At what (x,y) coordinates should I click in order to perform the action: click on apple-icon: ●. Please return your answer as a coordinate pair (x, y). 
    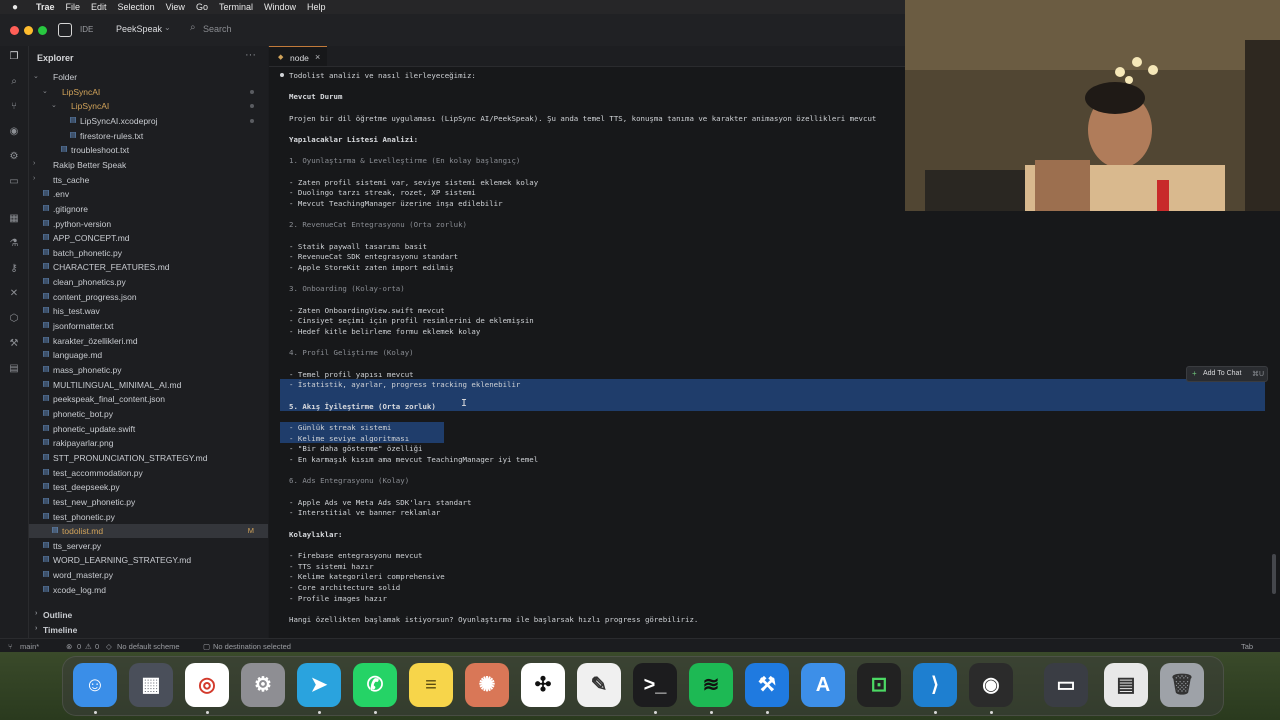
    Looking at the image, I should click on (20, 7).